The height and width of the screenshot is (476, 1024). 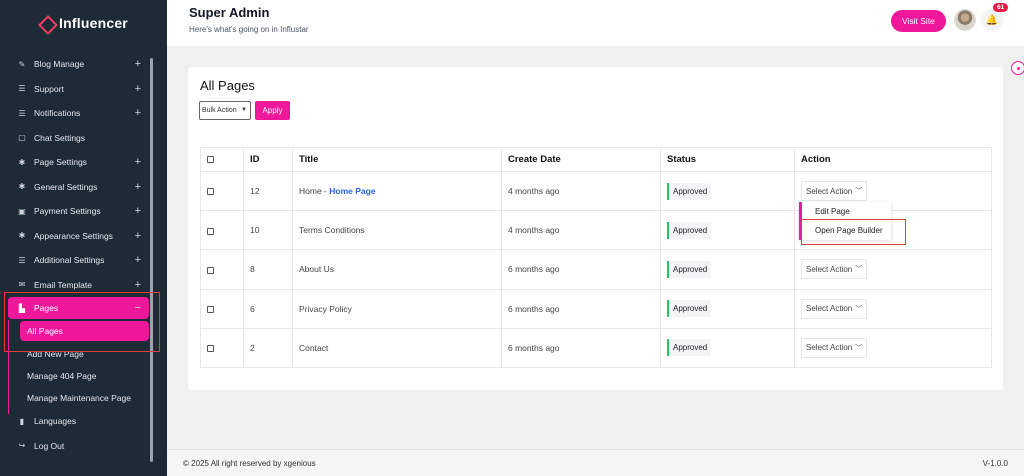 I want to click on sidebar-item-general-settings: ✱ General Settings +, so click(x=83, y=187).